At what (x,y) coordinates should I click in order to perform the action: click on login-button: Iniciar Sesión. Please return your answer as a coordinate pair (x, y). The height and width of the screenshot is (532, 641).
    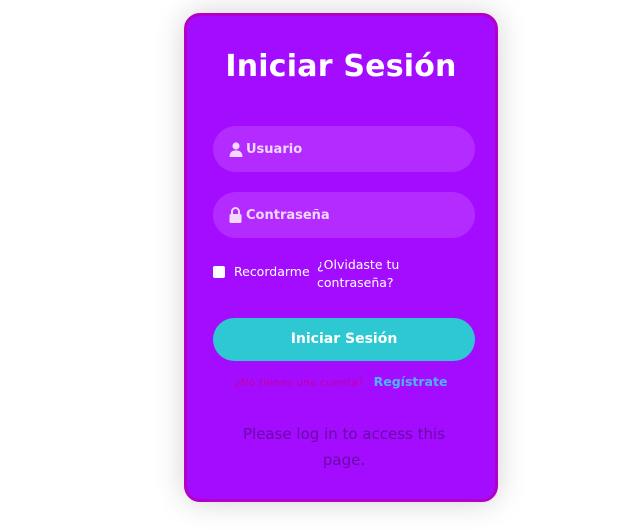
    Looking at the image, I should click on (344, 339).